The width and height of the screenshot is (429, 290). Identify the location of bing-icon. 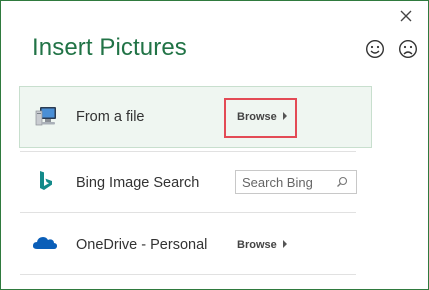
(46, 180).